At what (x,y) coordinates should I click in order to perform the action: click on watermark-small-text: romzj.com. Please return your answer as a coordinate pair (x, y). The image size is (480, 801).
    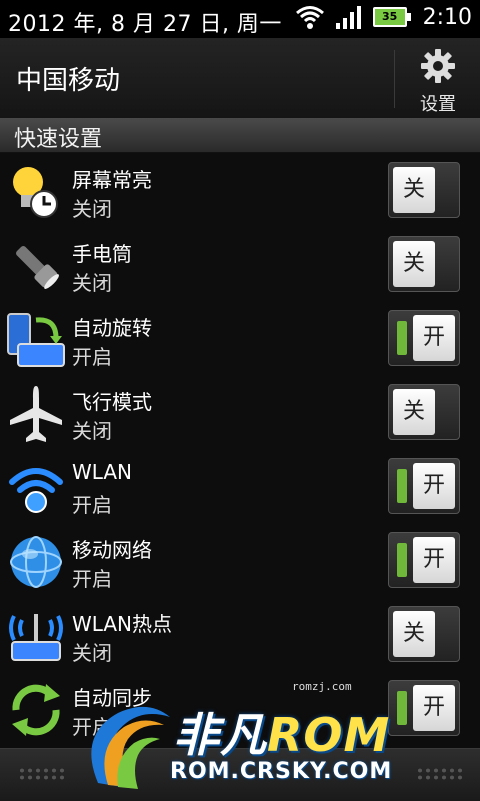
    Looking at the image, I should click on (322, 686).